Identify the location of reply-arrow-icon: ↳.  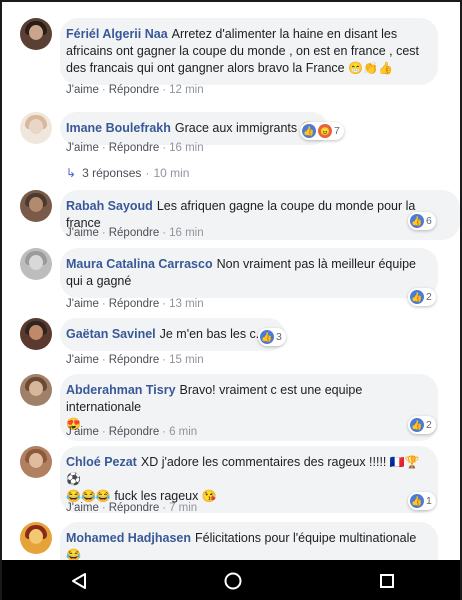
(71, 173).